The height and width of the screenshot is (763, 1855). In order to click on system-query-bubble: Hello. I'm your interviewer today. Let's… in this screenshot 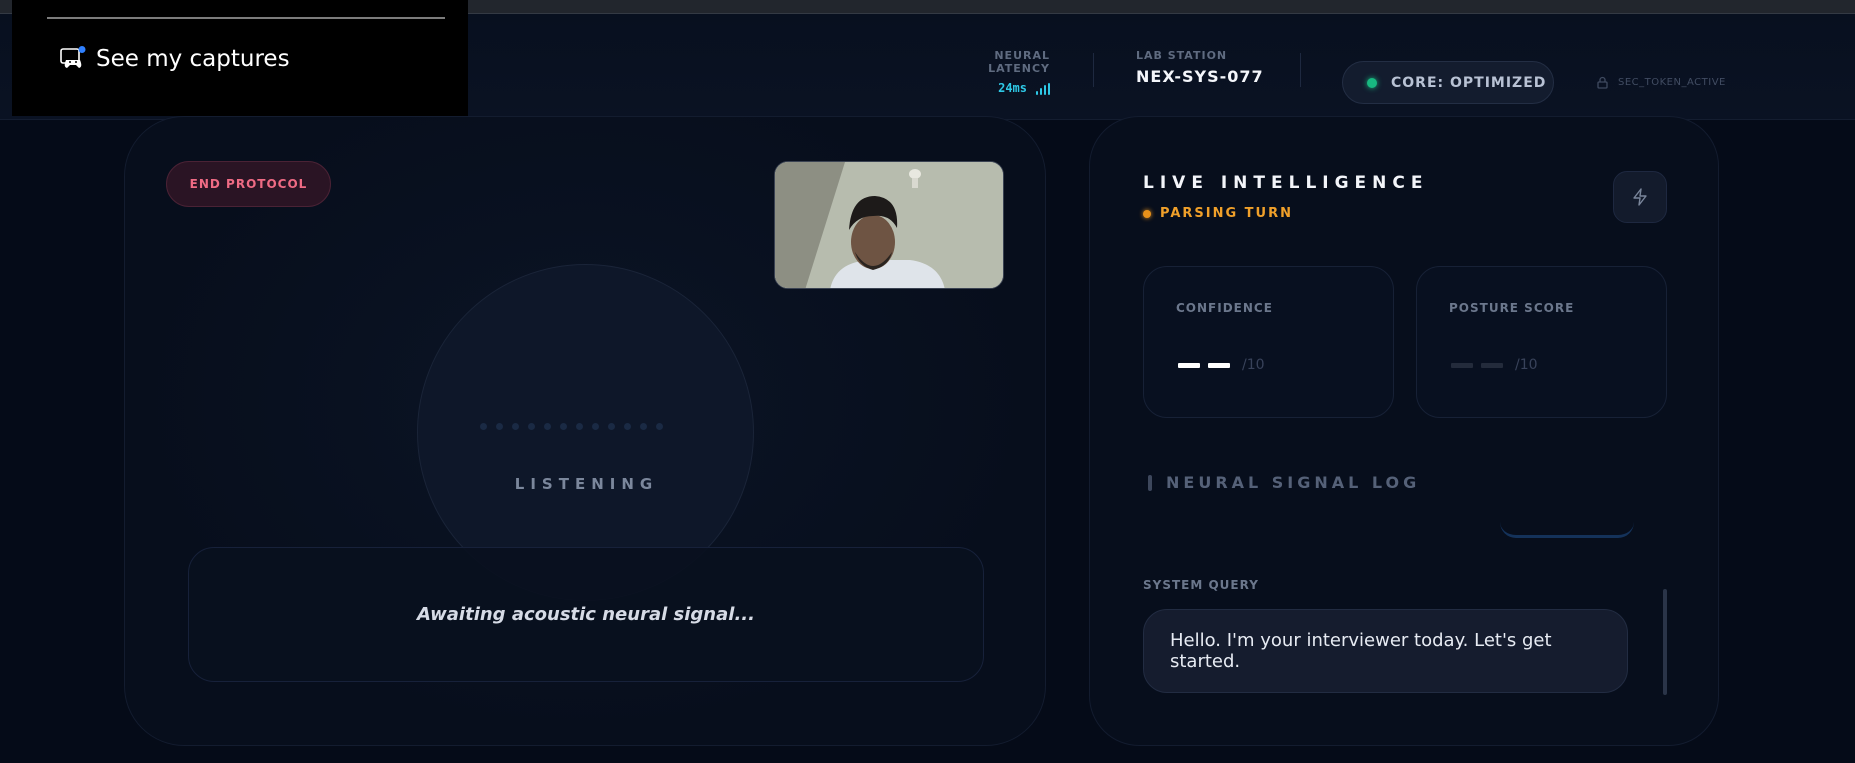, I will do `click(1385, 651)`.